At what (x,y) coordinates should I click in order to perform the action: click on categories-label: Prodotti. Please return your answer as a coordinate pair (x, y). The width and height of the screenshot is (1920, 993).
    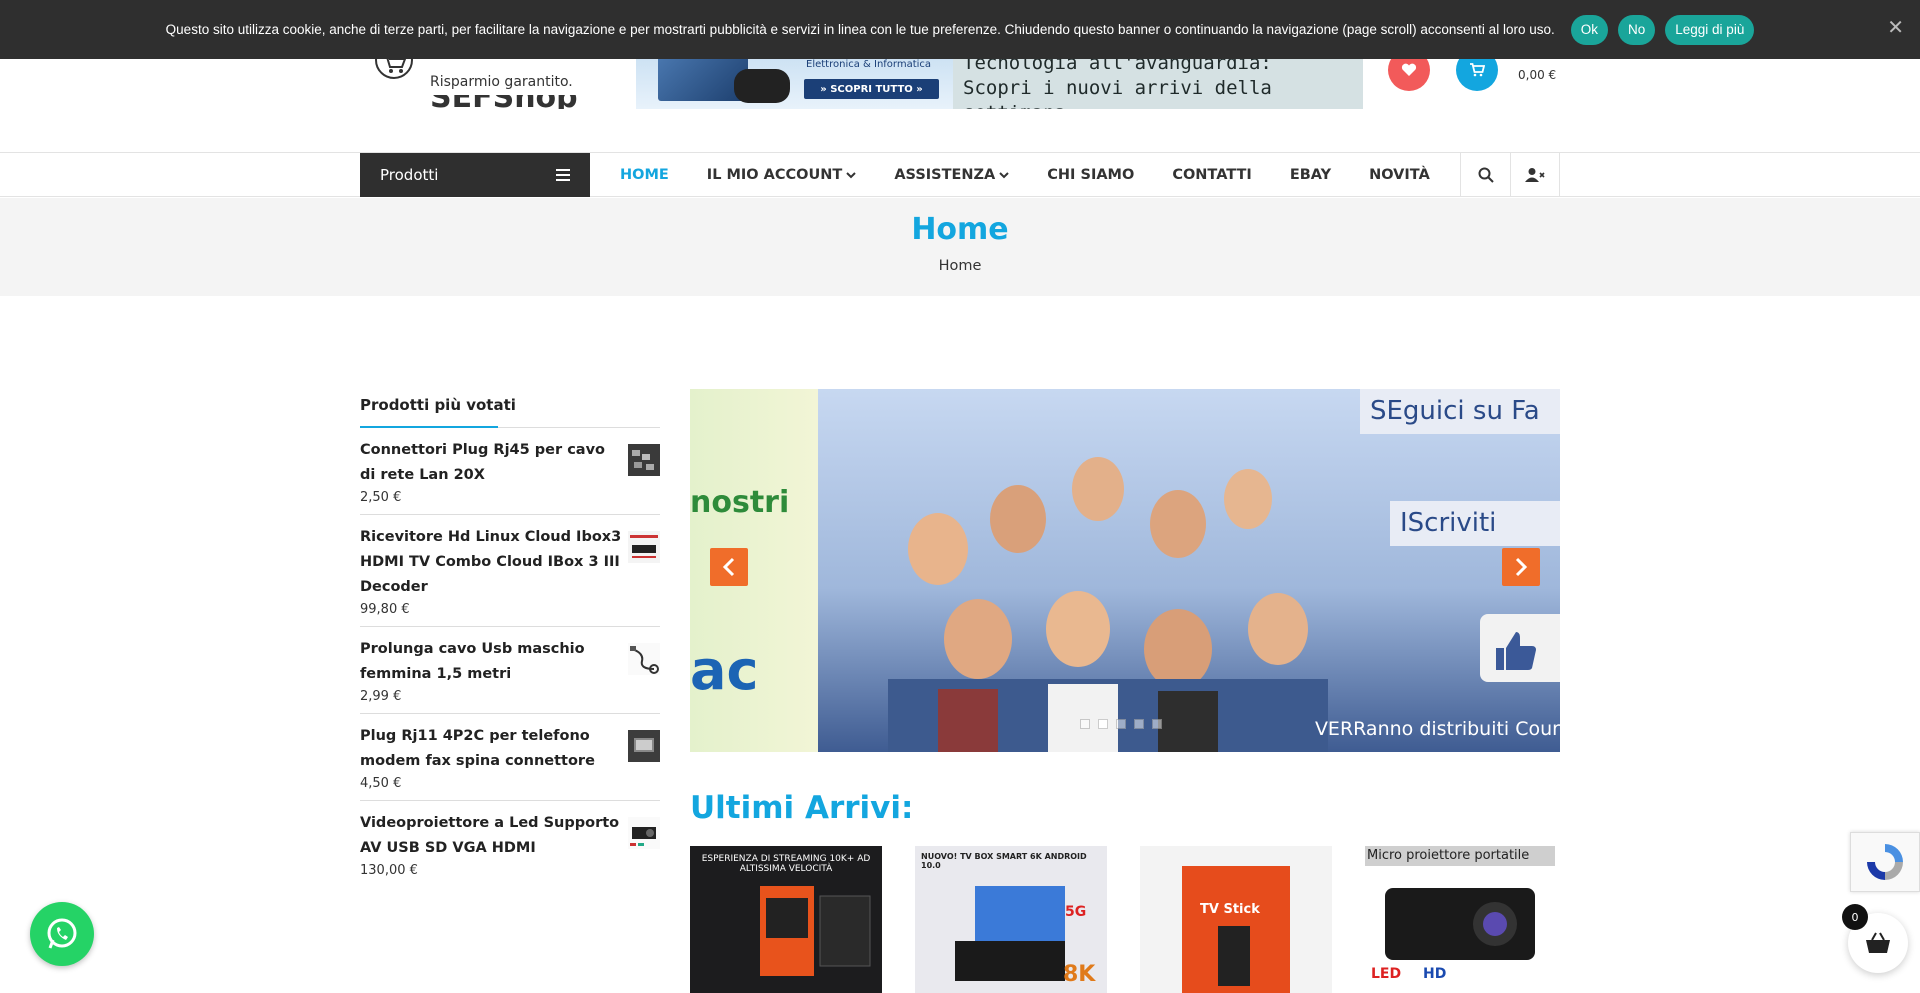
    Looking at the image, I should click on (409, 175).